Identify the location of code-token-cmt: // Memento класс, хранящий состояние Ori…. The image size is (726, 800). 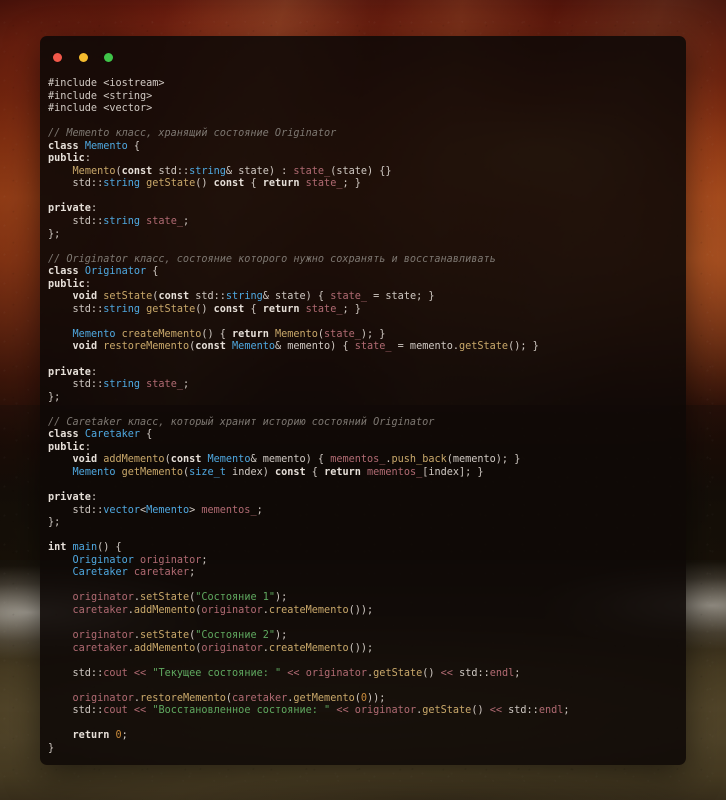
(192, 134).